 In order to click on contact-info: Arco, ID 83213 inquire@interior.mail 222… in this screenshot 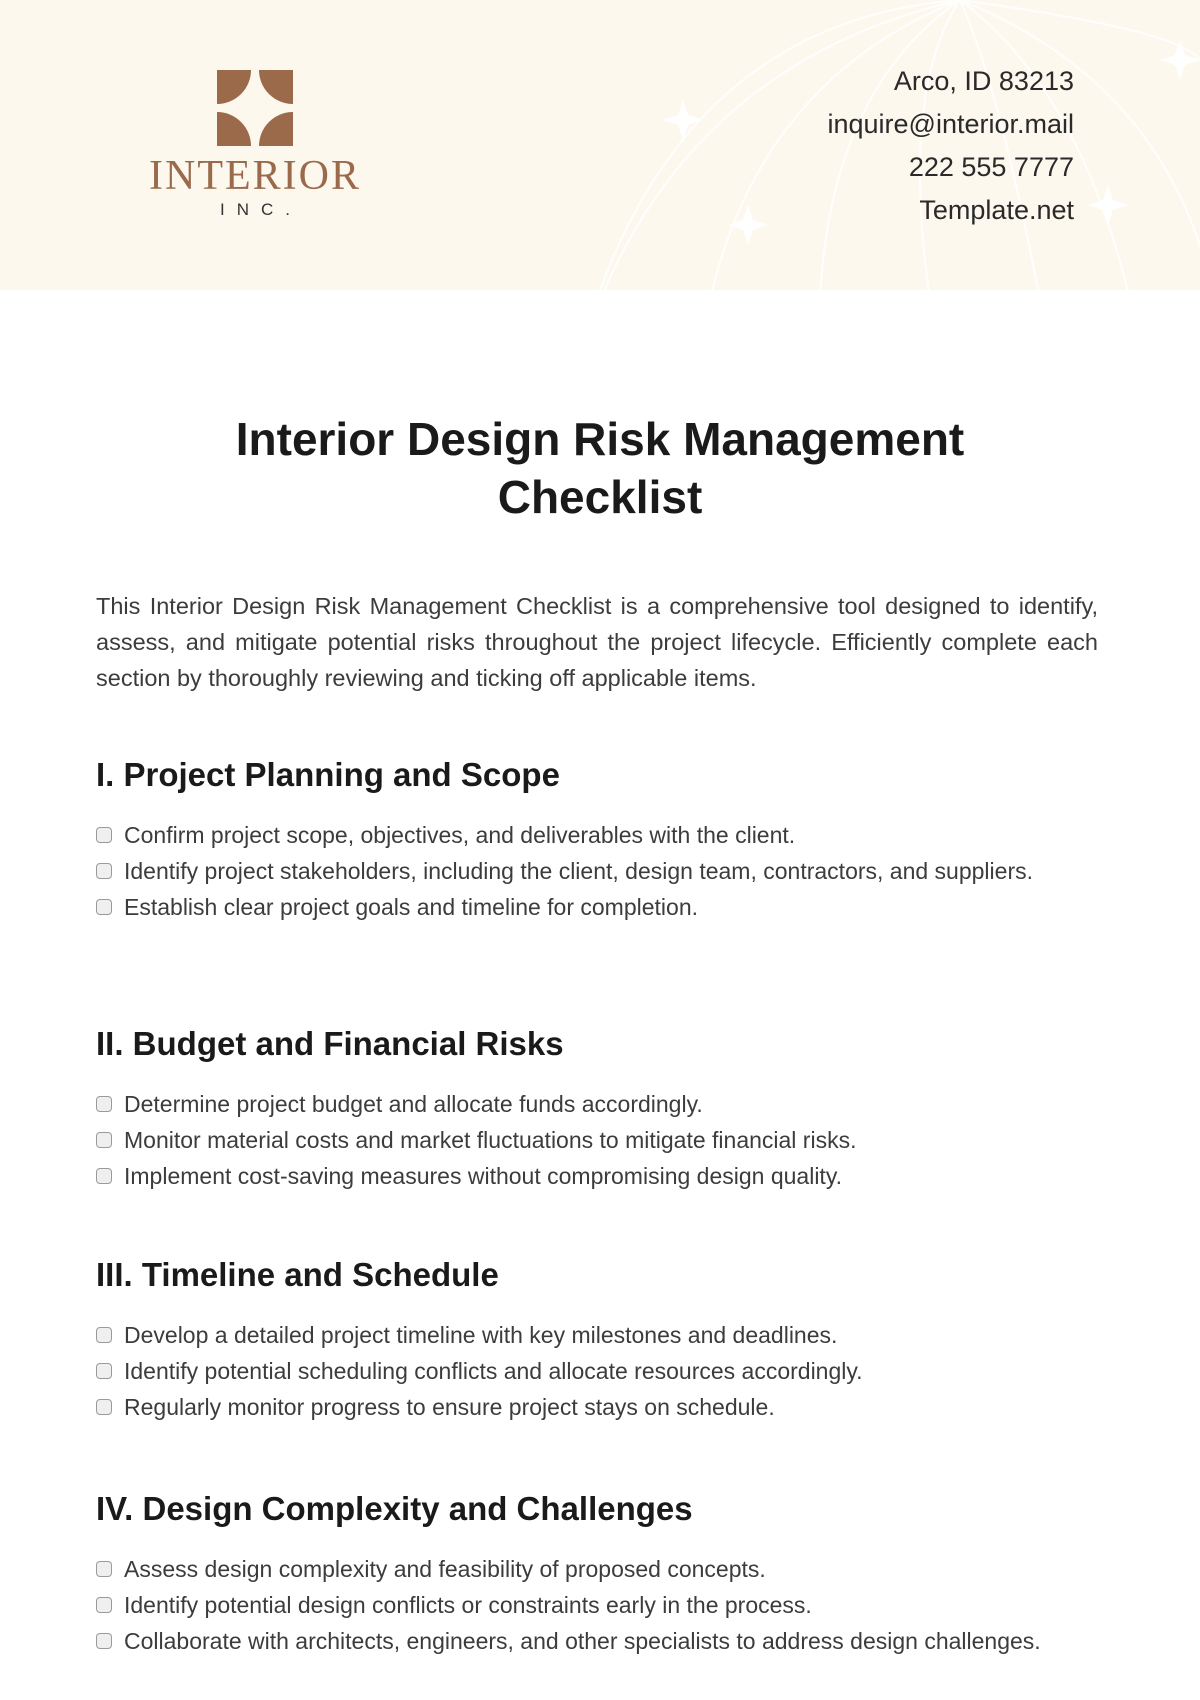, I will do `click(950, 146)`.